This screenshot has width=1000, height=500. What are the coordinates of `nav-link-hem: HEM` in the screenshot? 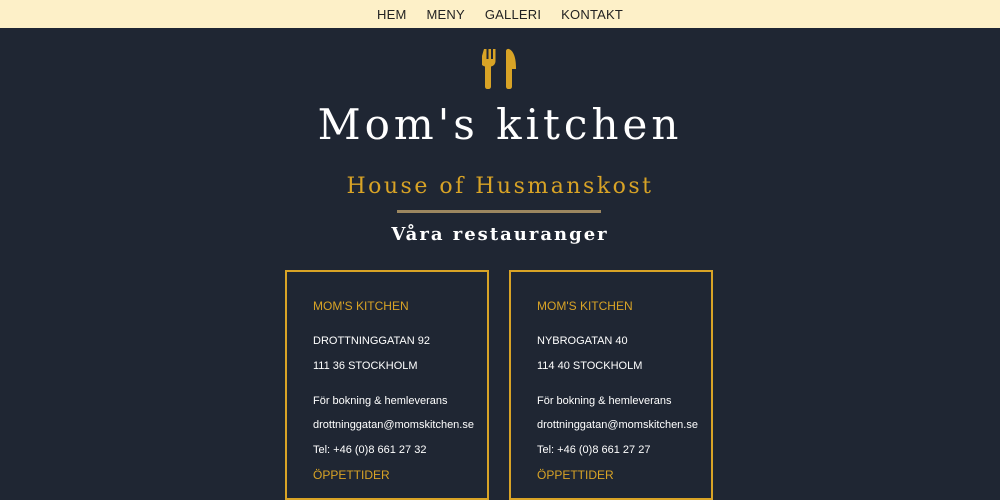 It's located at (392, 14).